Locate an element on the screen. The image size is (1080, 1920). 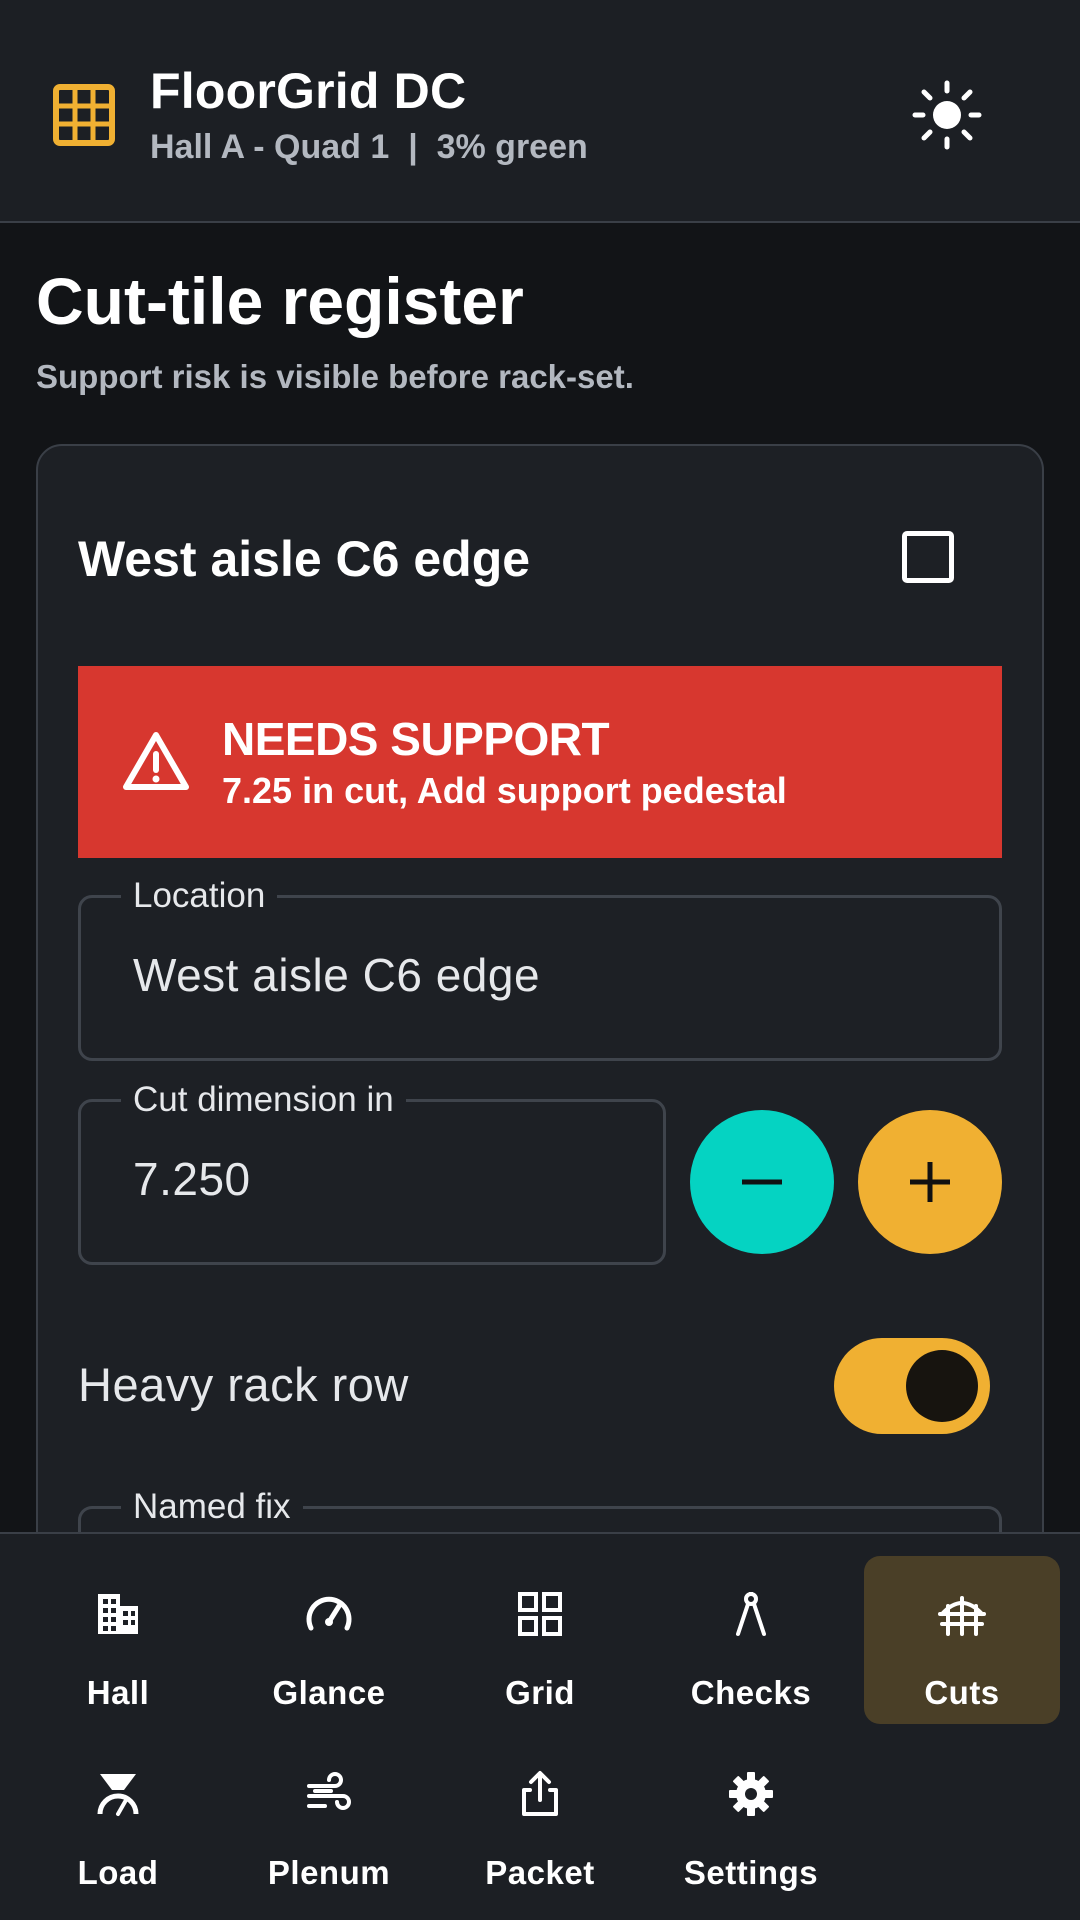
nav-item-glance: Glance is located at coordinates (329, 1640).